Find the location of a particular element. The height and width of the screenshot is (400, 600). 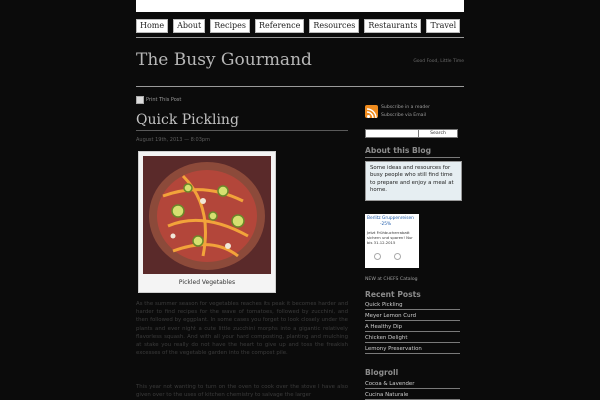

print-label: Print This Post is located at coordinates (164, 100).